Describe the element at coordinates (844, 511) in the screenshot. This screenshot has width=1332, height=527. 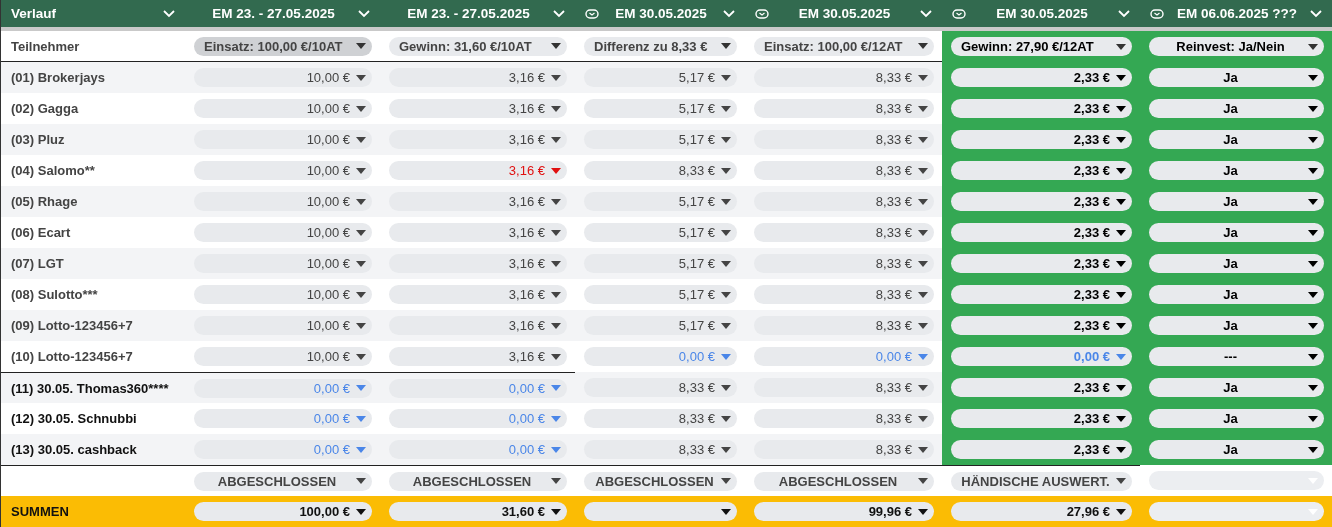
I see `dropdown-chip: 99,96 €` at that location.